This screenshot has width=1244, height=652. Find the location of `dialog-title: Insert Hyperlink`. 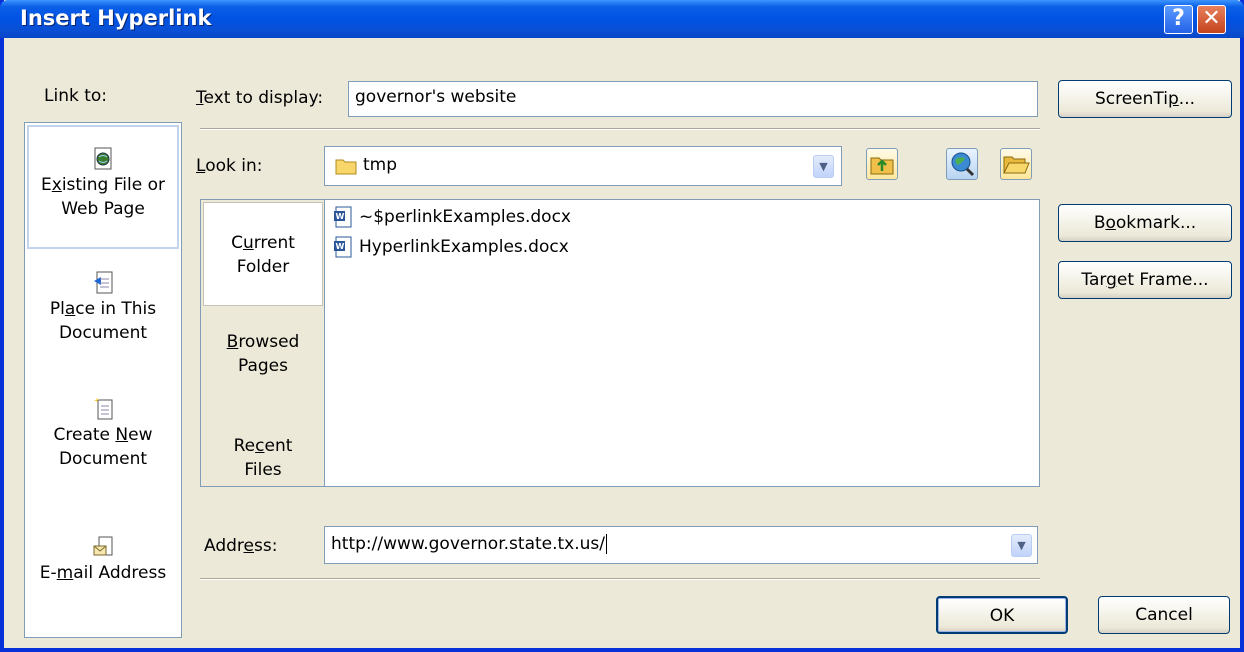

dialog-title: Insert Hyperlink is located at coordinates (116, 18).